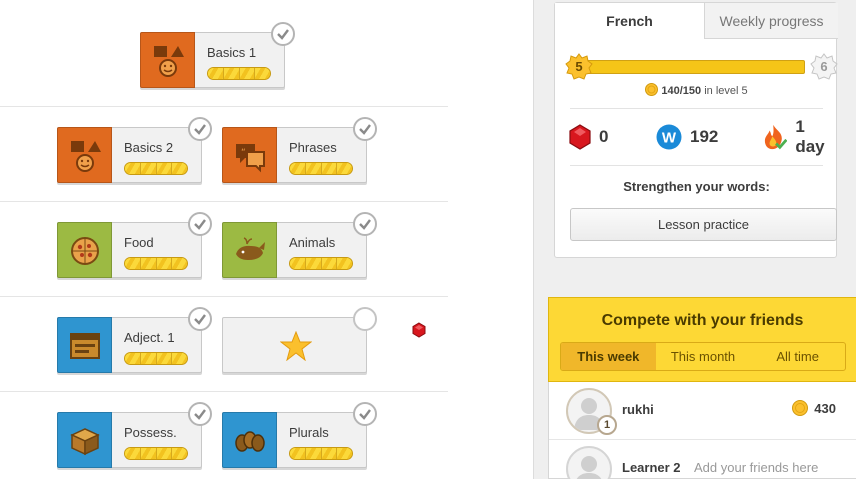  What do you see at coordinates (771, 21) in the screenshot?
I see `tab-weekly-progress: Weekly progress` at bounding box center [771, 21].